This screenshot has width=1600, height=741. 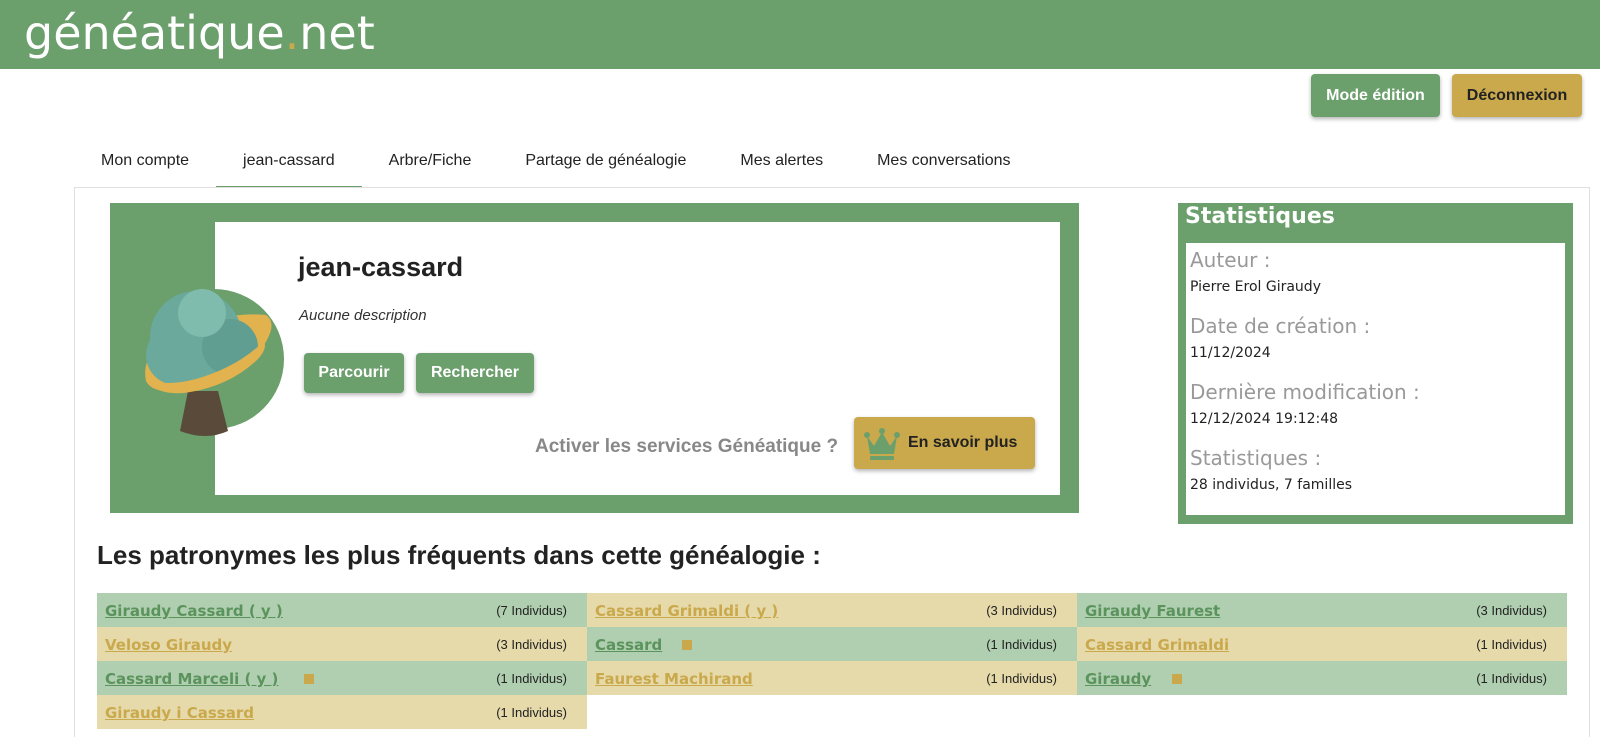 I want to click on surname-link-text: Cassard, so click(x=629, y=645).